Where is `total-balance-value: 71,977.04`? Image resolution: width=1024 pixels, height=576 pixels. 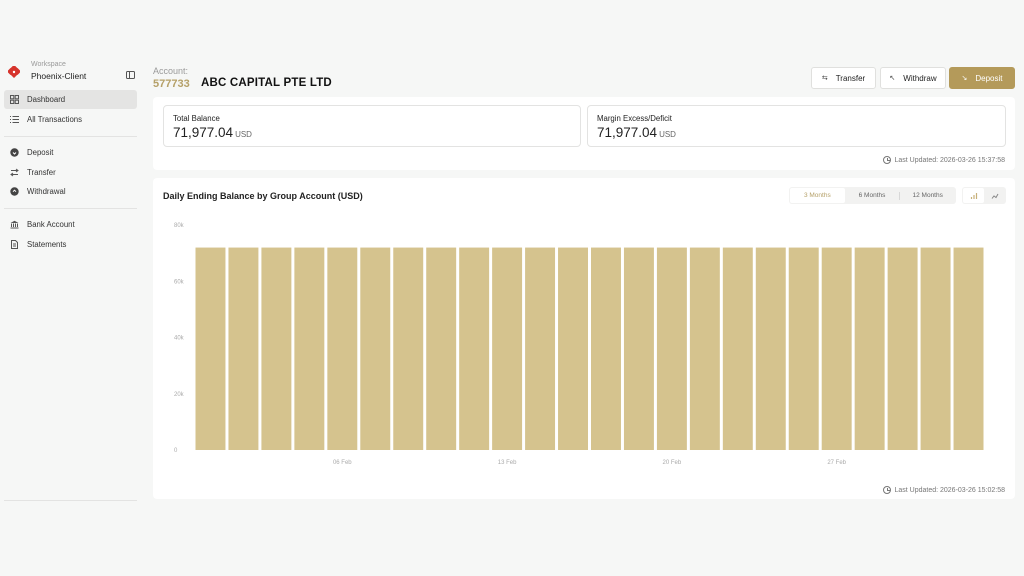
total-balance-value: 71,977.04 is located at coordinates (203, 132).